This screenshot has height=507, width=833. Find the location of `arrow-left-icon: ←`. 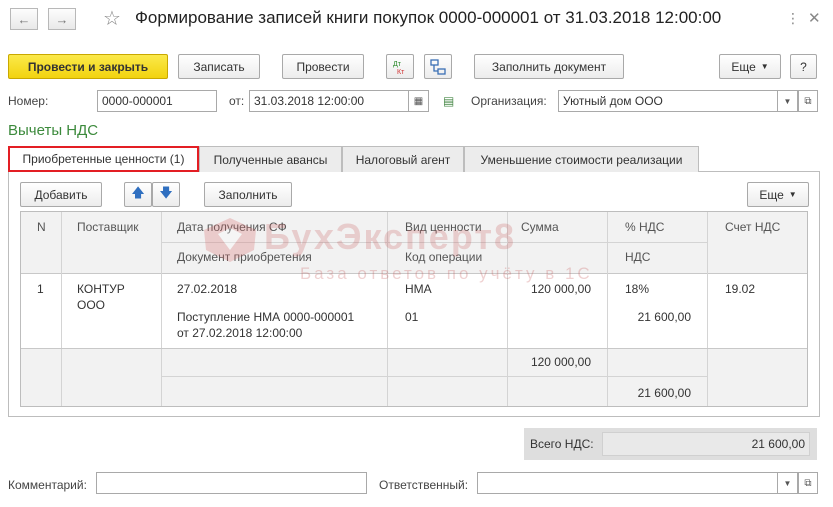

arrow-left-icon: ← is located at coordinates (24, 19).